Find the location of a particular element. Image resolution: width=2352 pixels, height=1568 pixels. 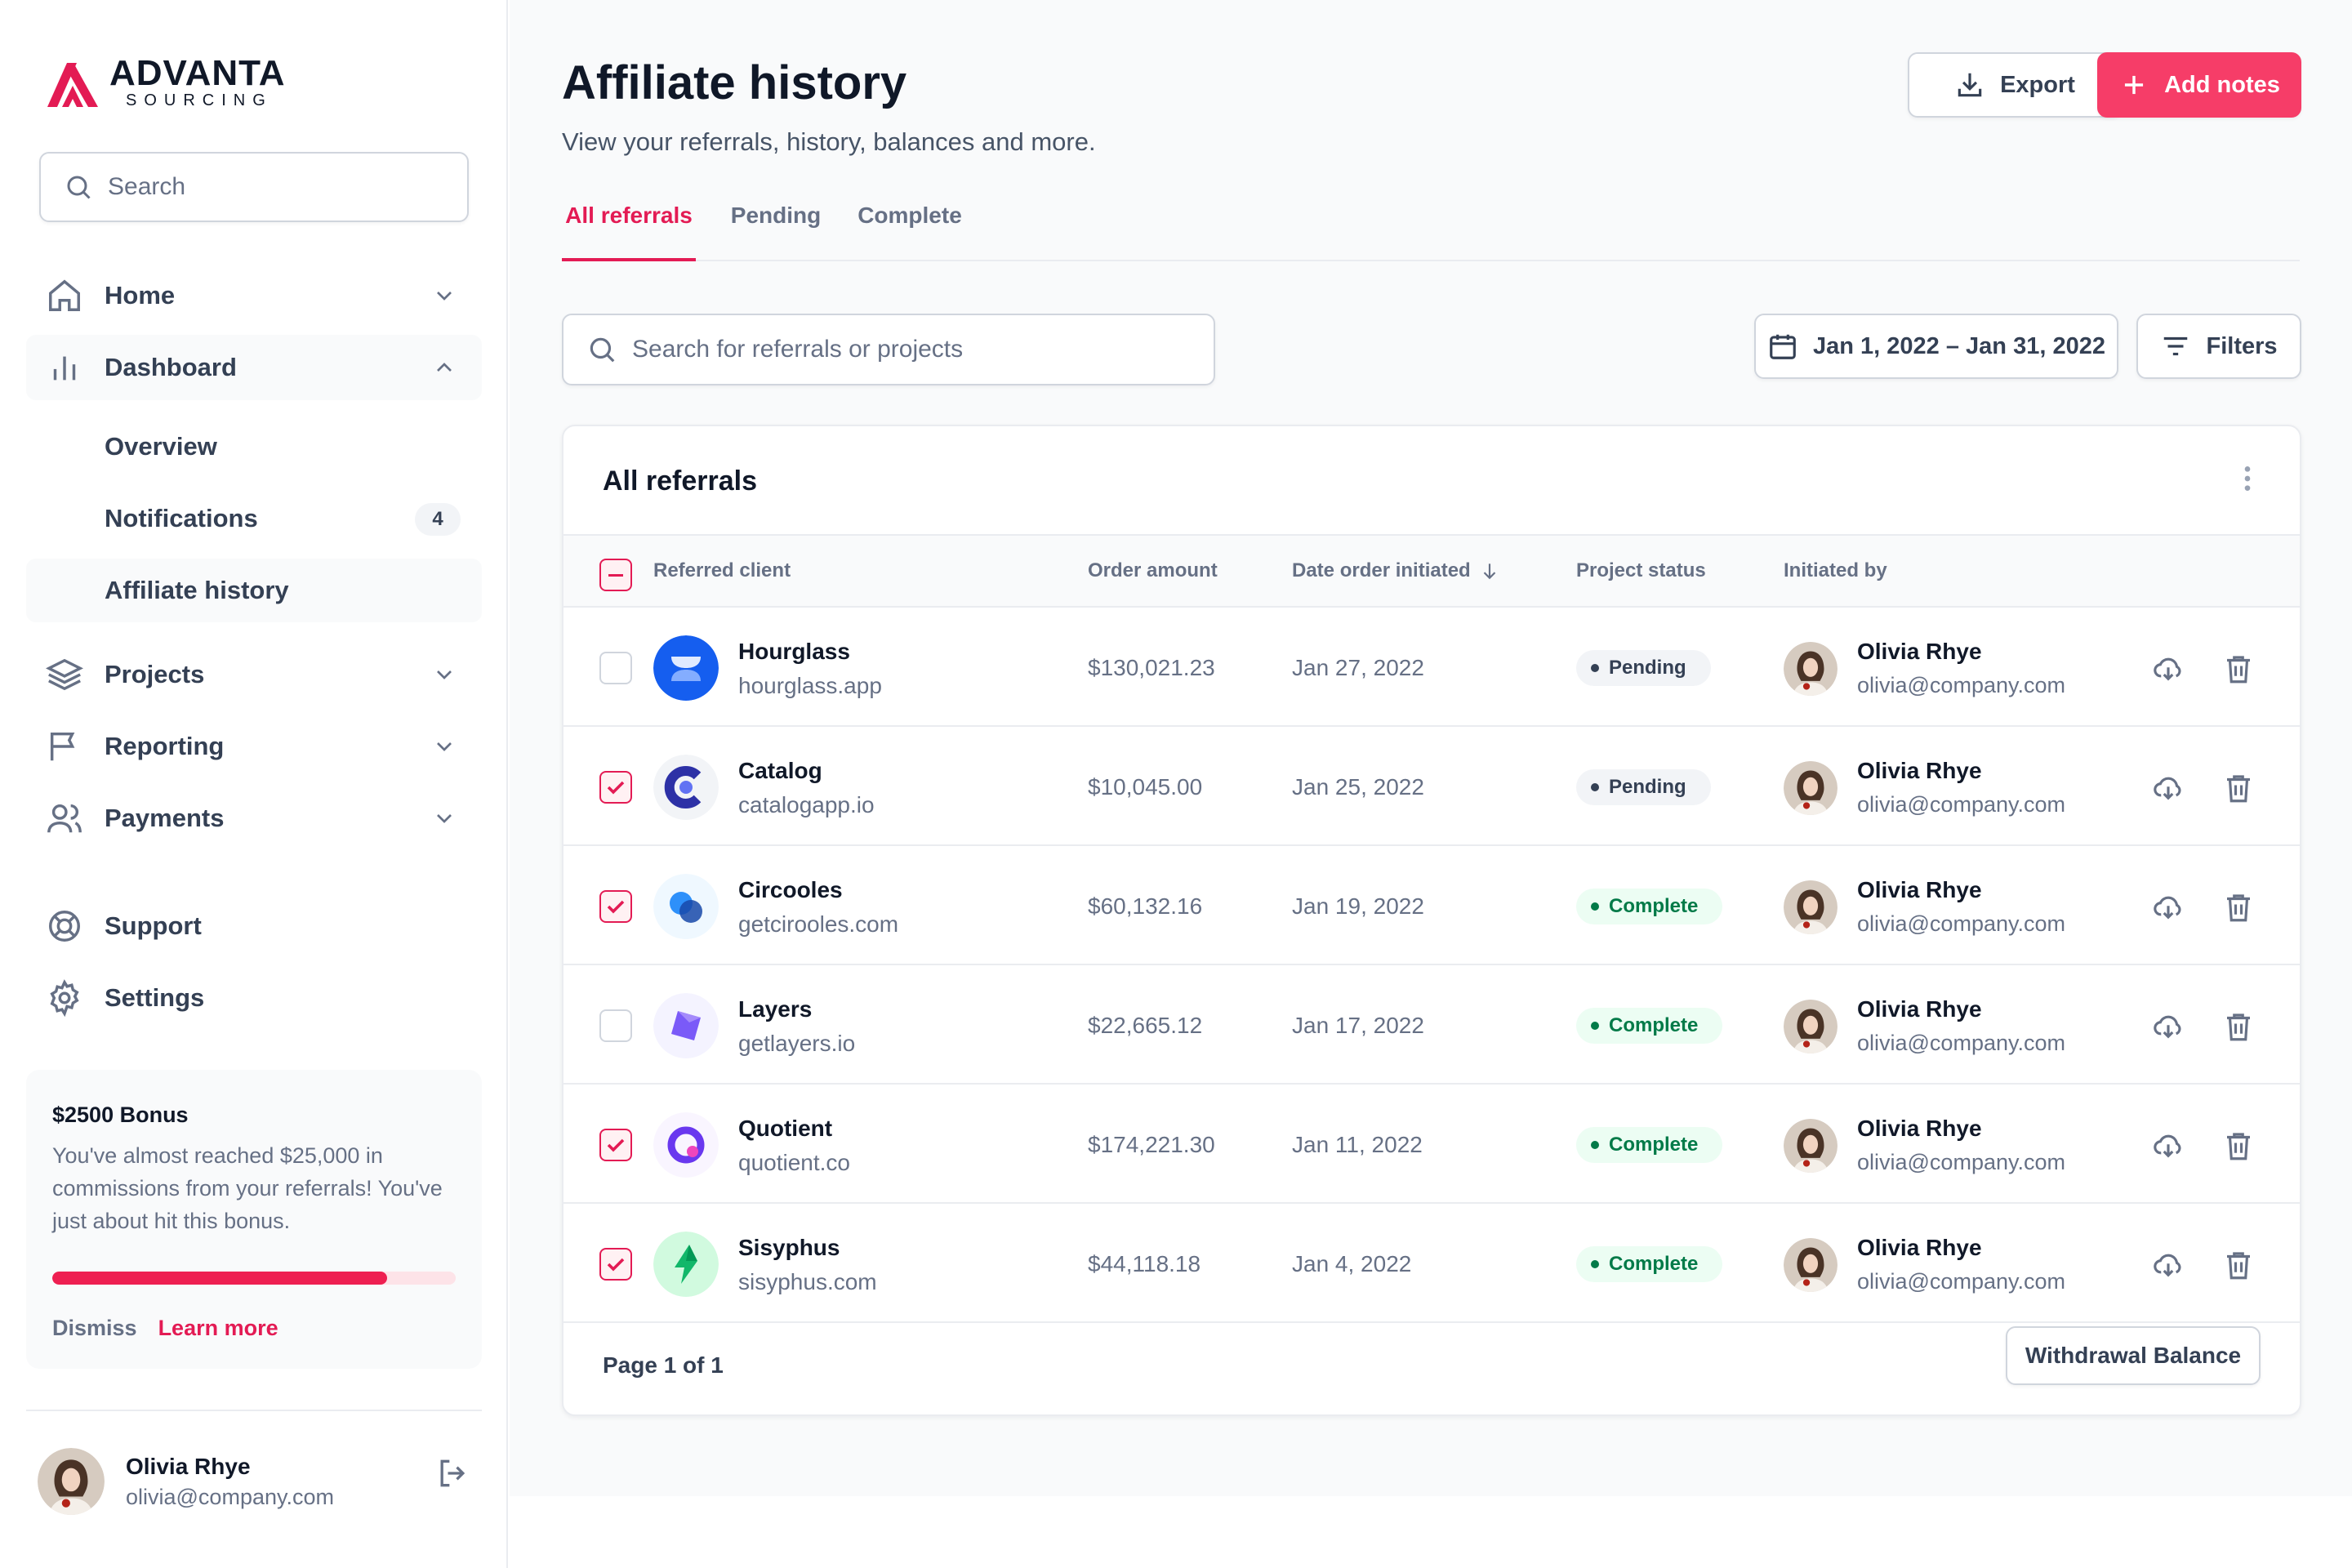

add-notes-label: Add notes is located at coordinates (2222, 84).